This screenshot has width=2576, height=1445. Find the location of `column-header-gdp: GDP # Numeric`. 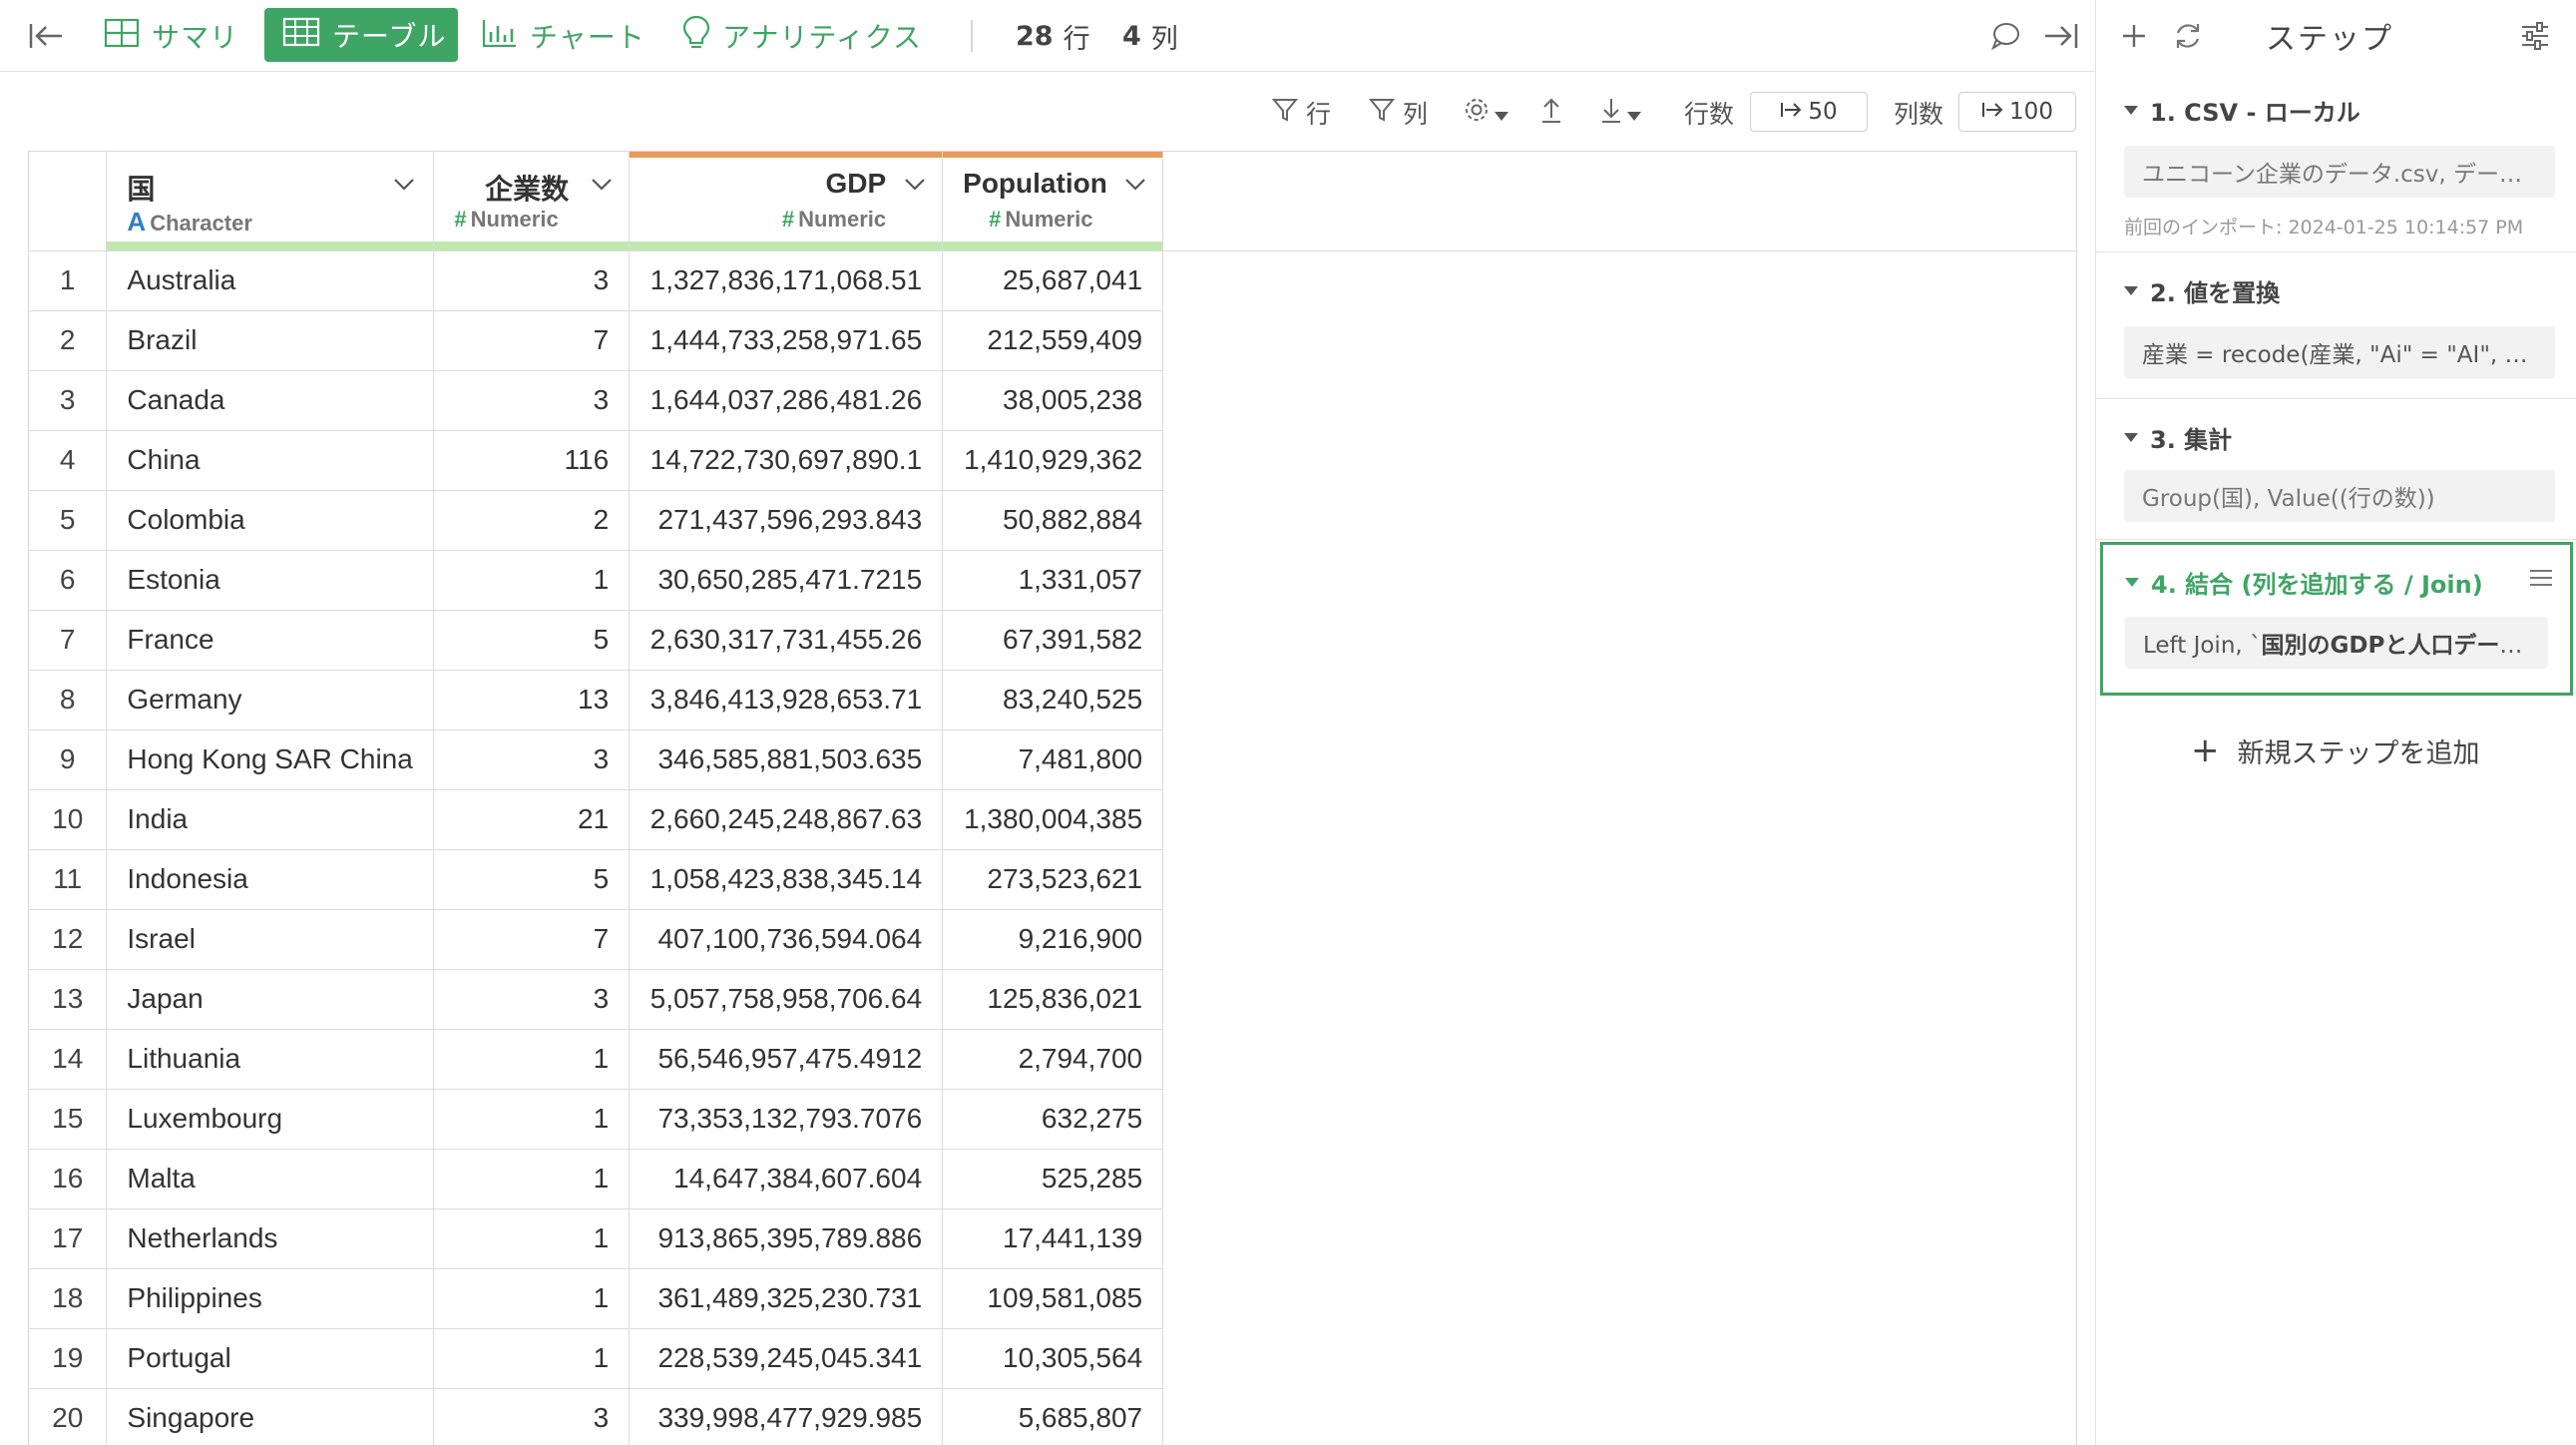

column-header-gdp: GDP # Numeric is located at coordinates (786, 201).